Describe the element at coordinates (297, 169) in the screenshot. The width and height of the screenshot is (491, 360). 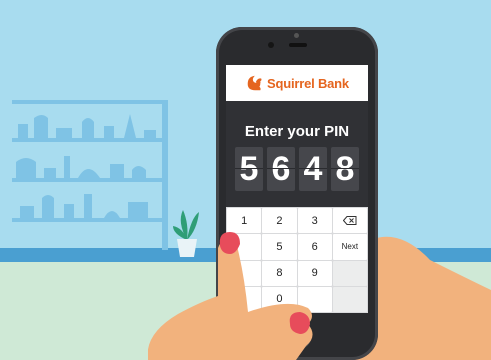
I see `pin-digits: 5 6 4 8` at that location.